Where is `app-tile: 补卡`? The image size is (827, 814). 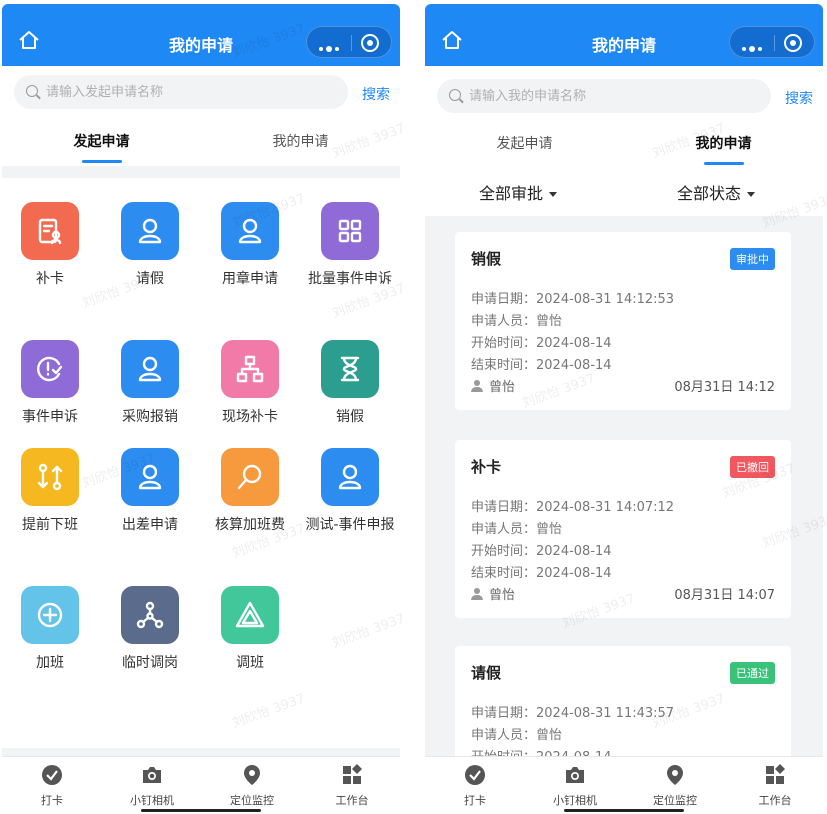
app-tile: 补卡 is located at coordinates (51, 246).